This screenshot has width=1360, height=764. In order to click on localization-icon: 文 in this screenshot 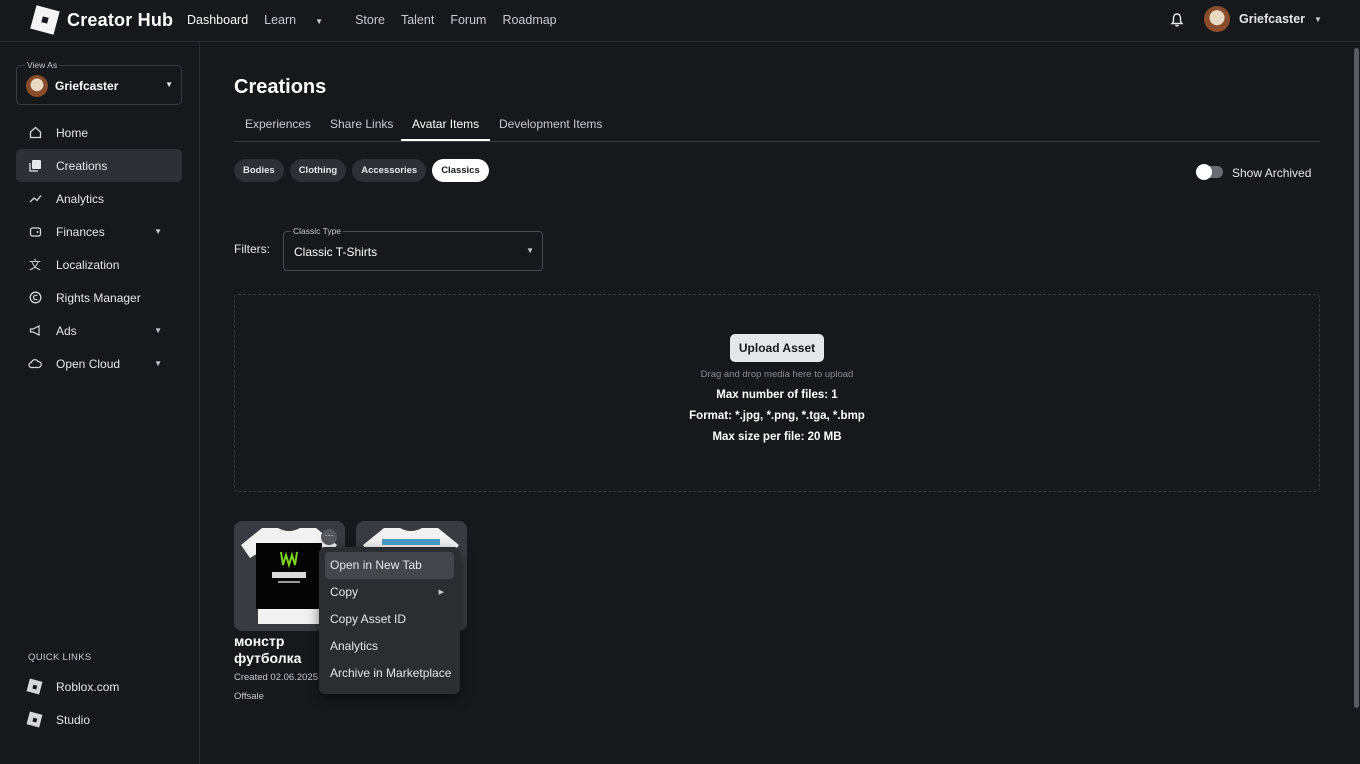, I will do `click(34, 265)`.